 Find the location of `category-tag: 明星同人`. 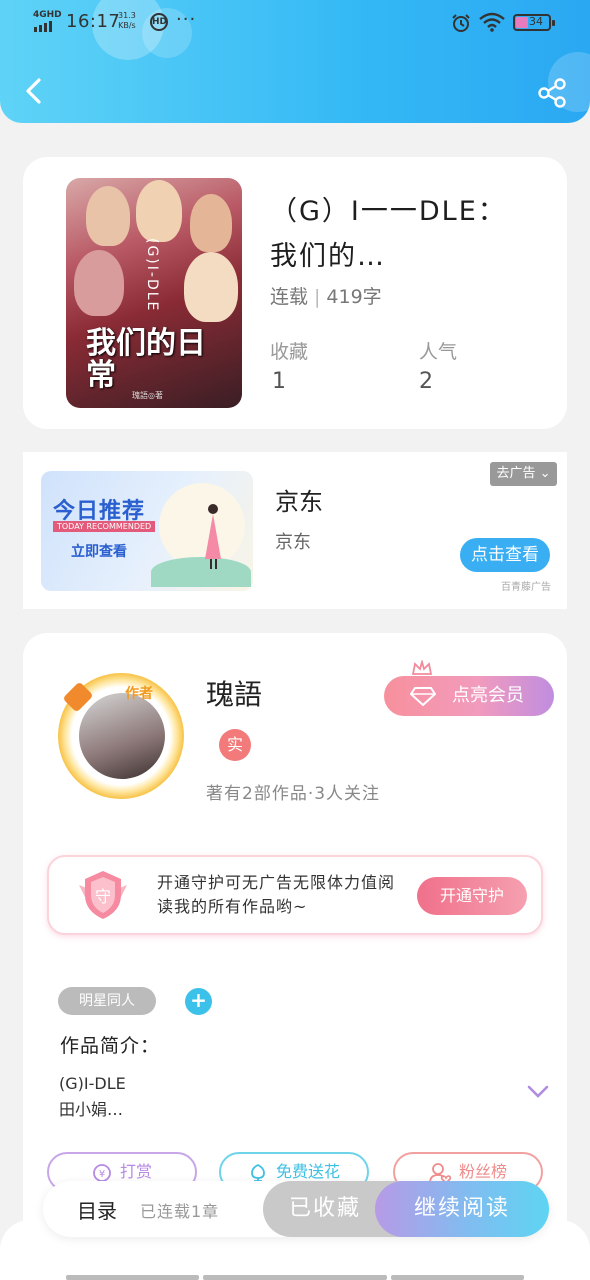

category-tag: 明星同人 is located at coordinates (107, 1001).